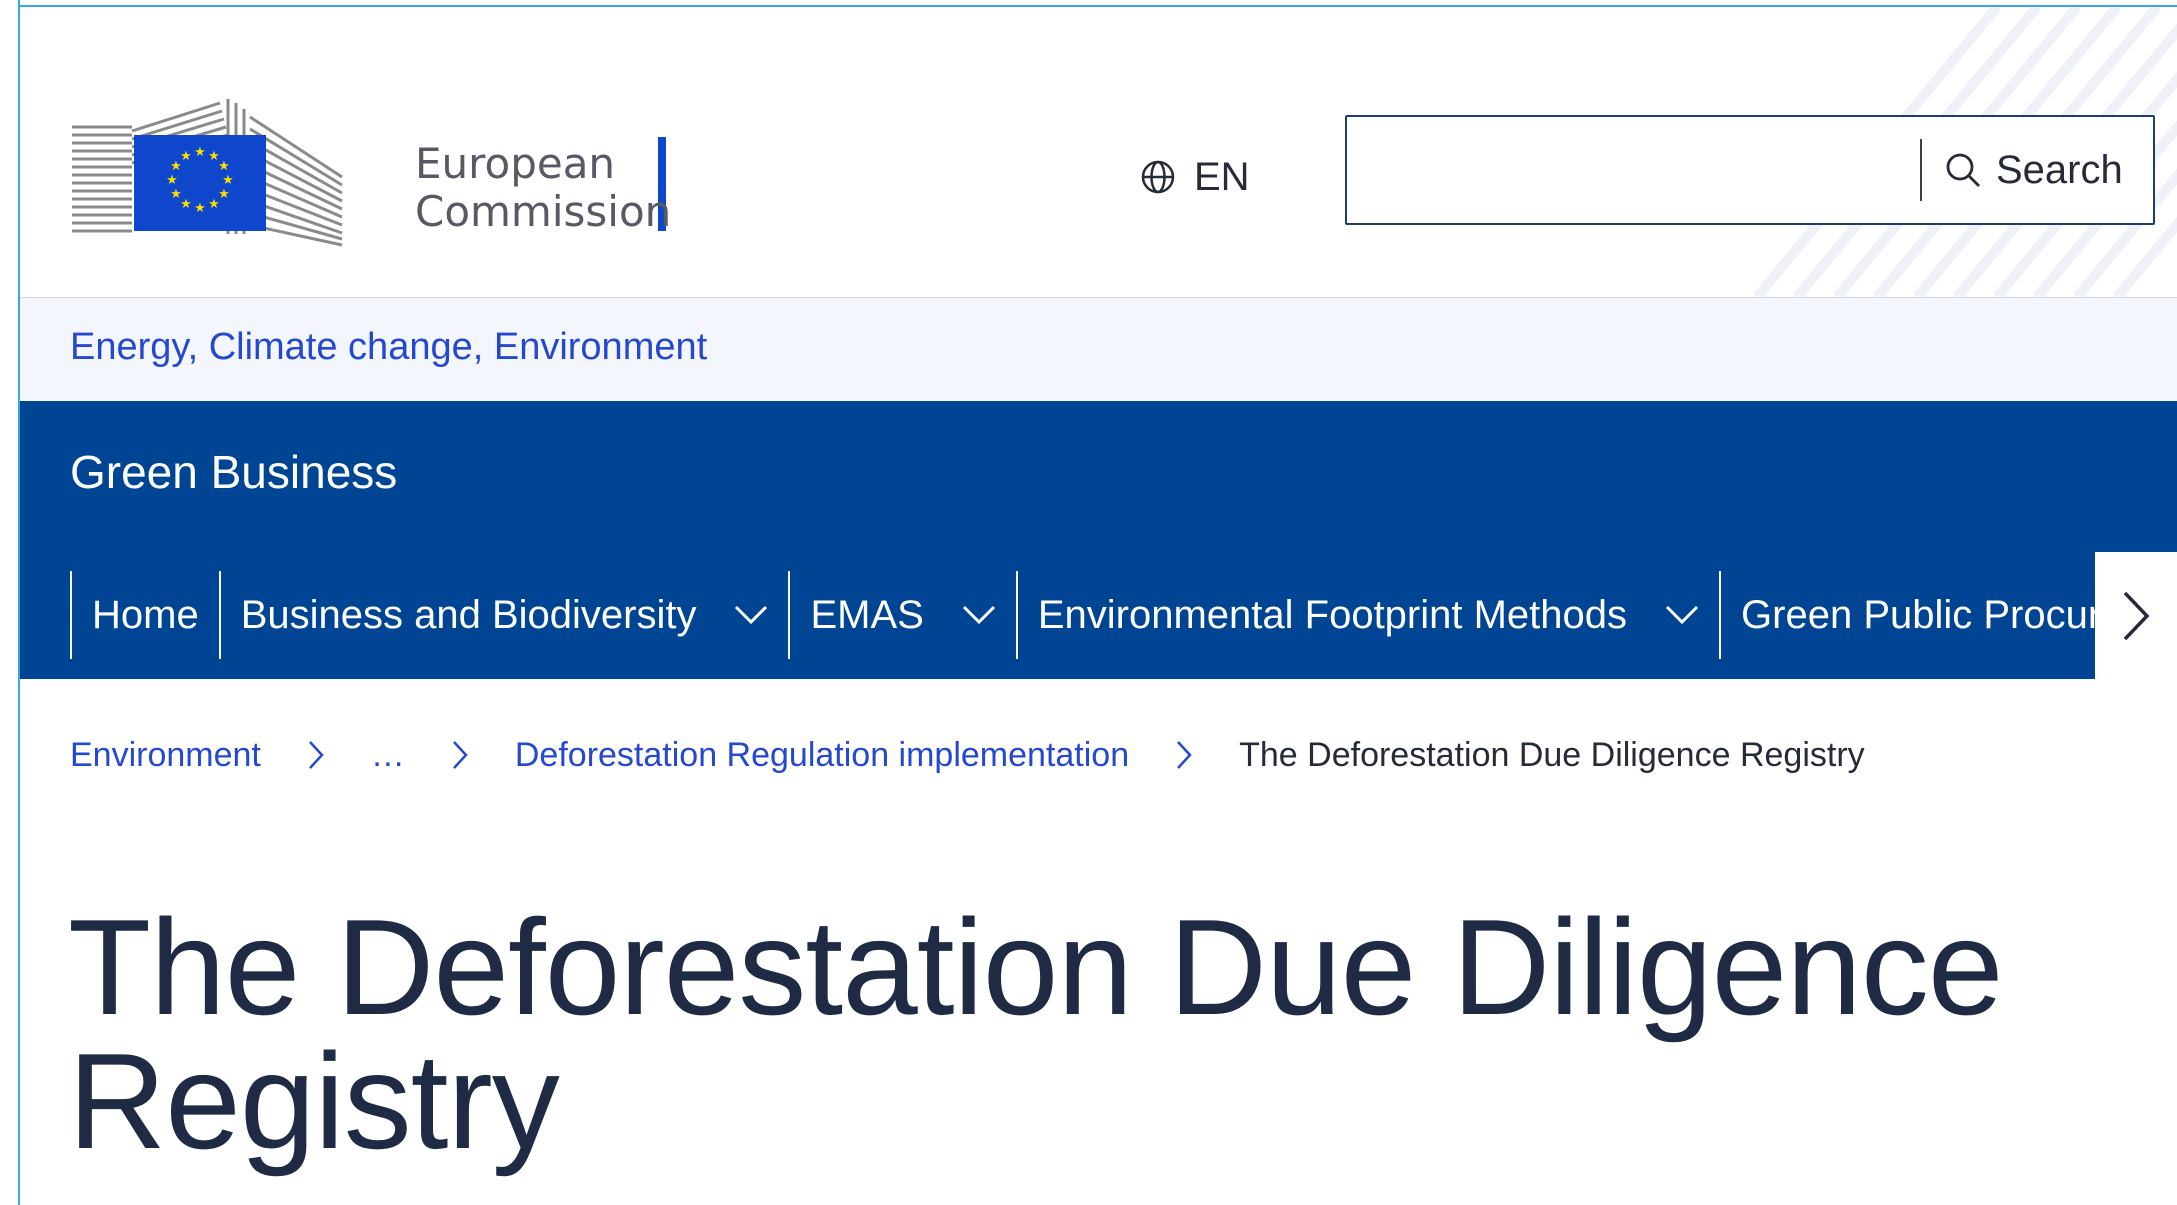 The width and height of the screenshot is (2177, 1205). Describe the element at coordinates (822, 755) in the screenshot. I see `breadcrumb-link-deforestation-regulation: Deforestation Regulation implementation` at that location.